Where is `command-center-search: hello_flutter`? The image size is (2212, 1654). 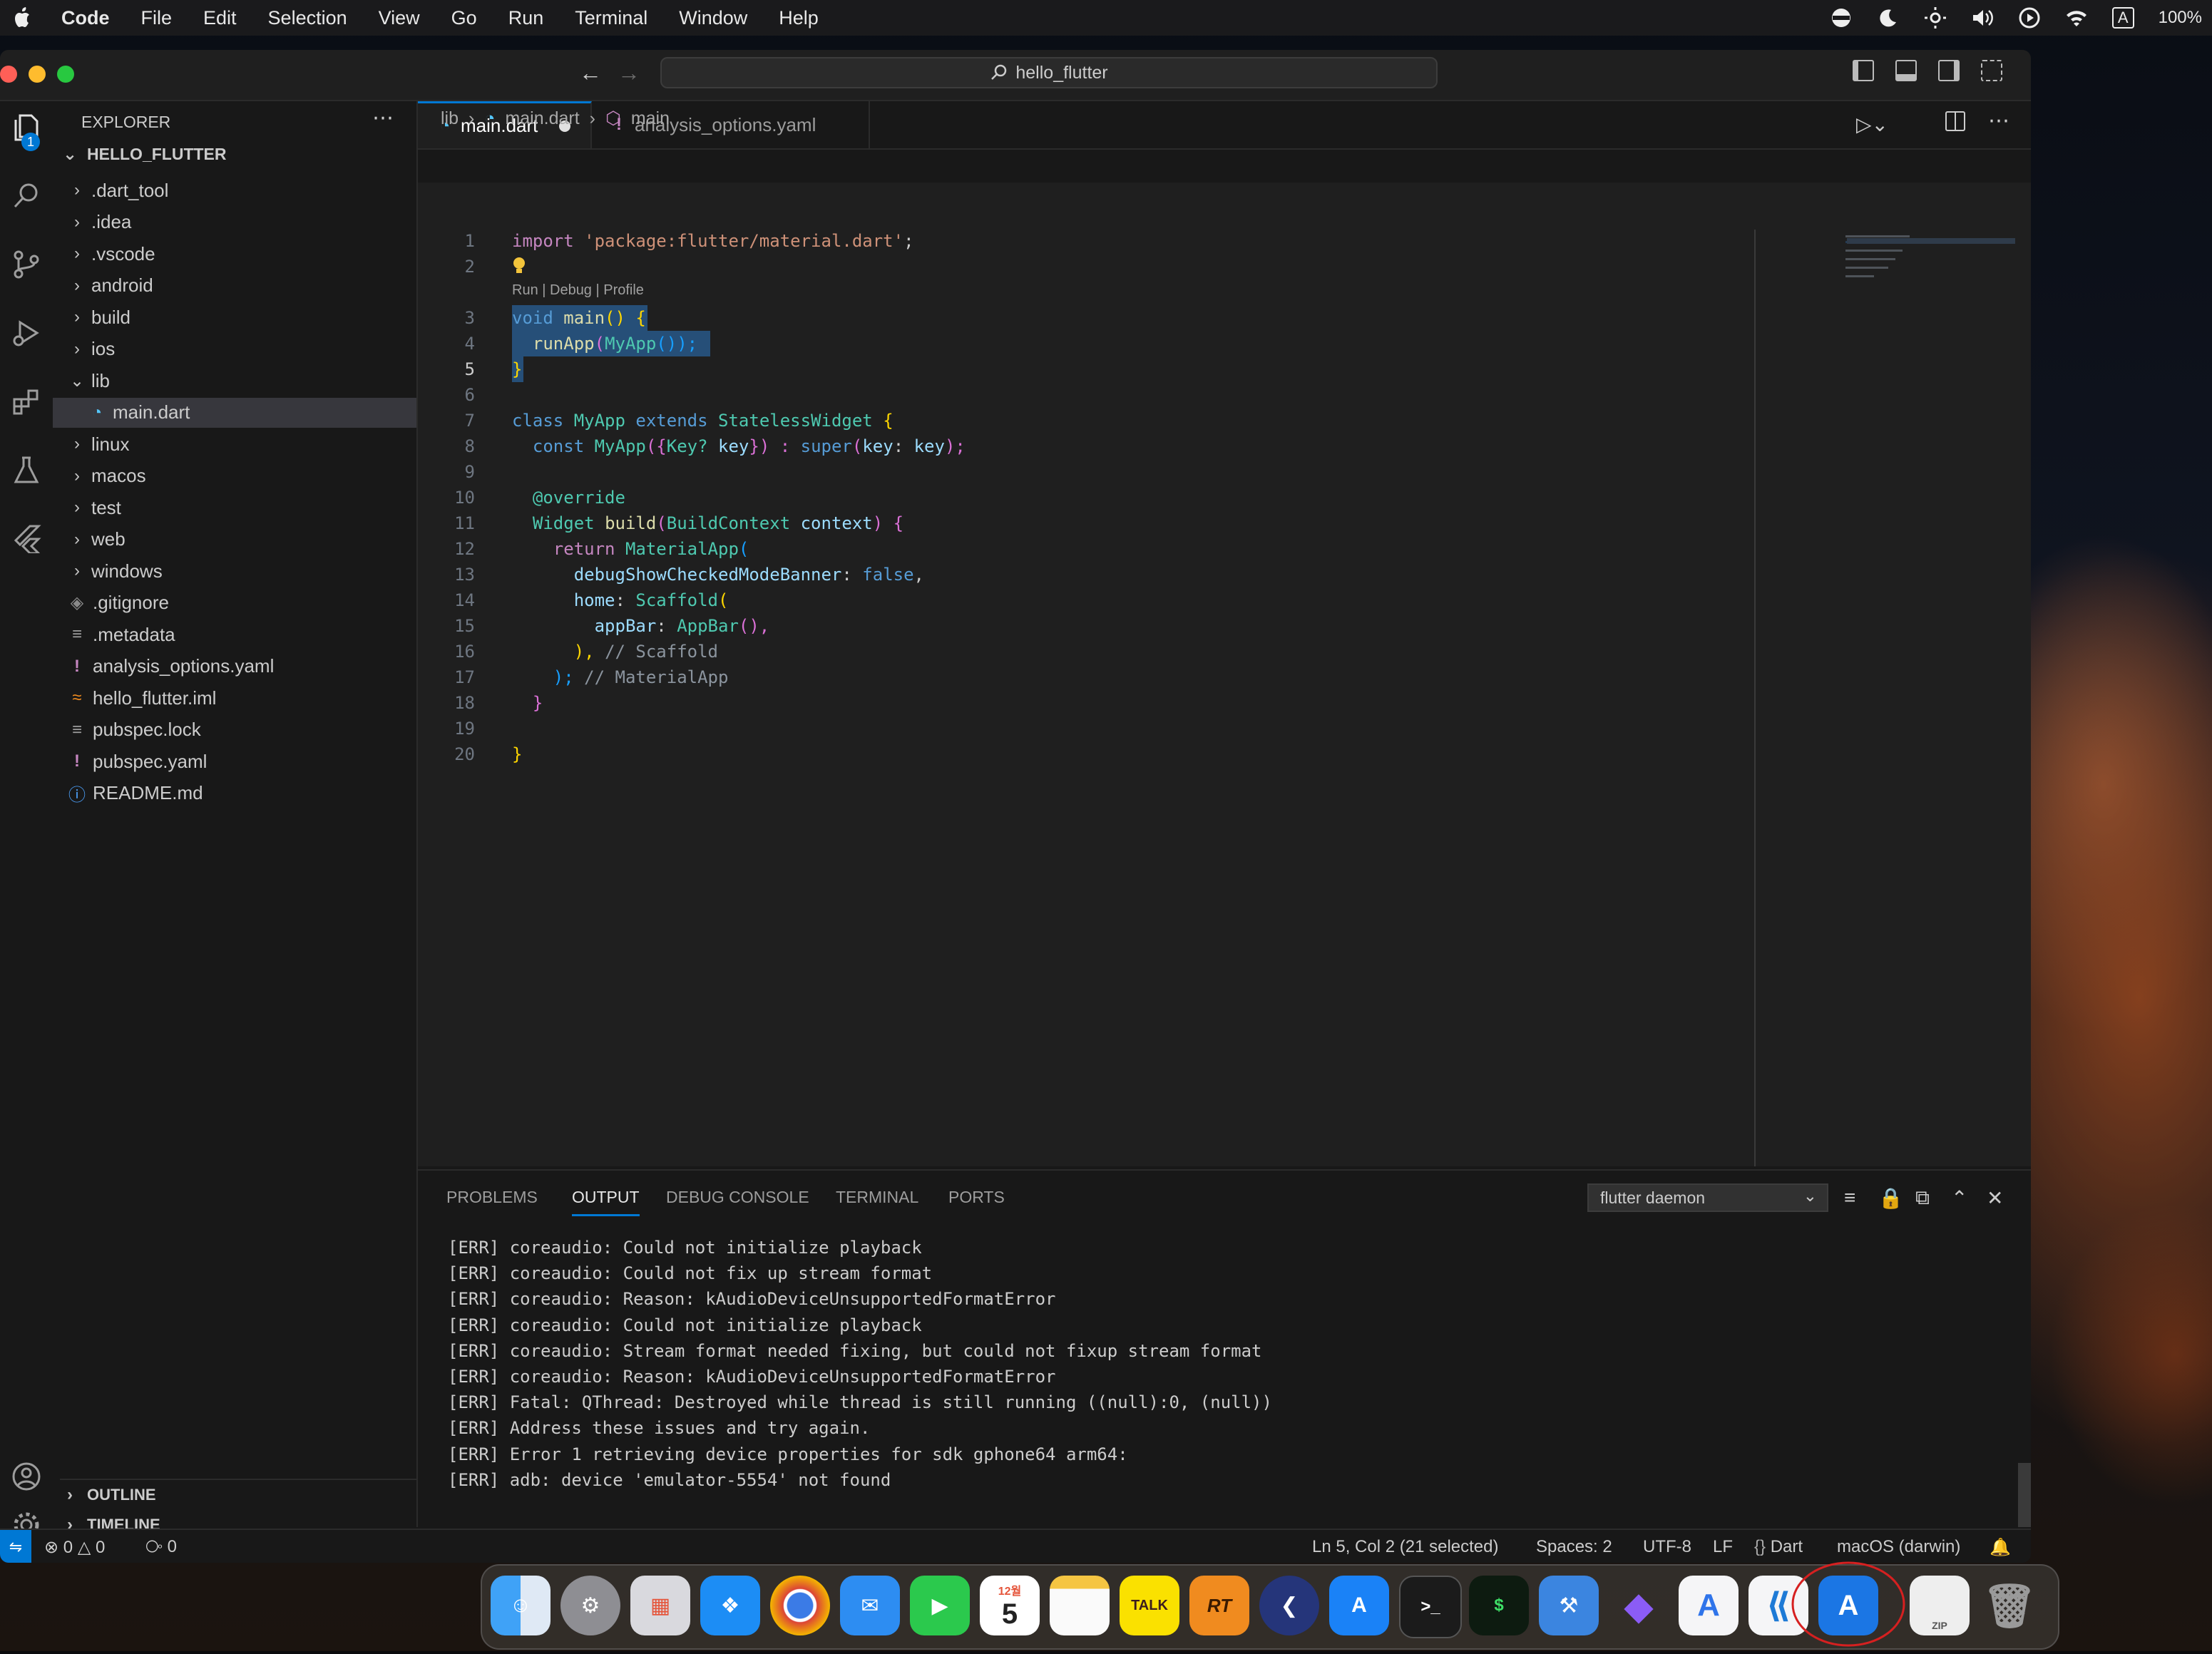
command-center-search: hello_flutter is located at coordinates (1049, 73).